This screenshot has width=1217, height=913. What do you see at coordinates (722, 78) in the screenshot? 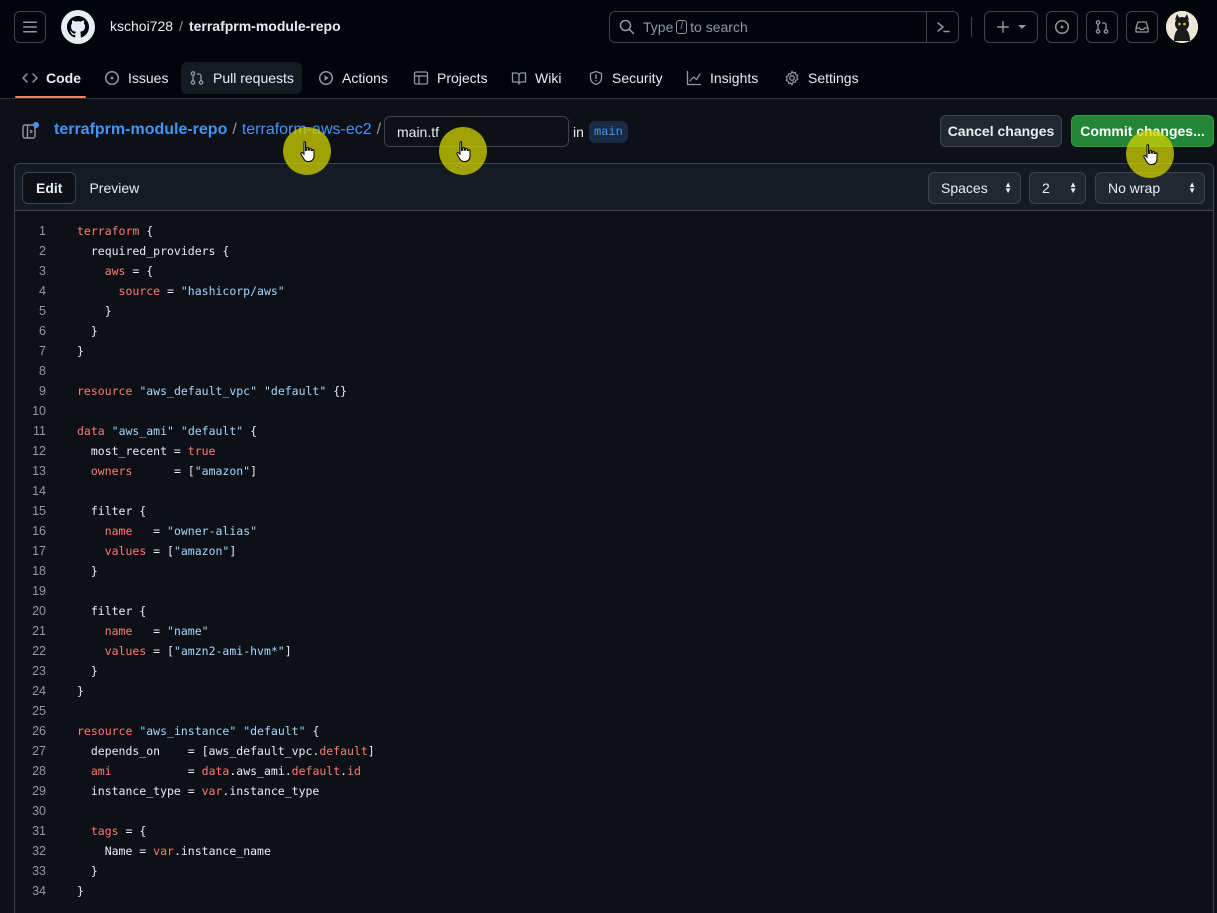
I see `tab-insights: Insights` at bounding box center [722, 78].